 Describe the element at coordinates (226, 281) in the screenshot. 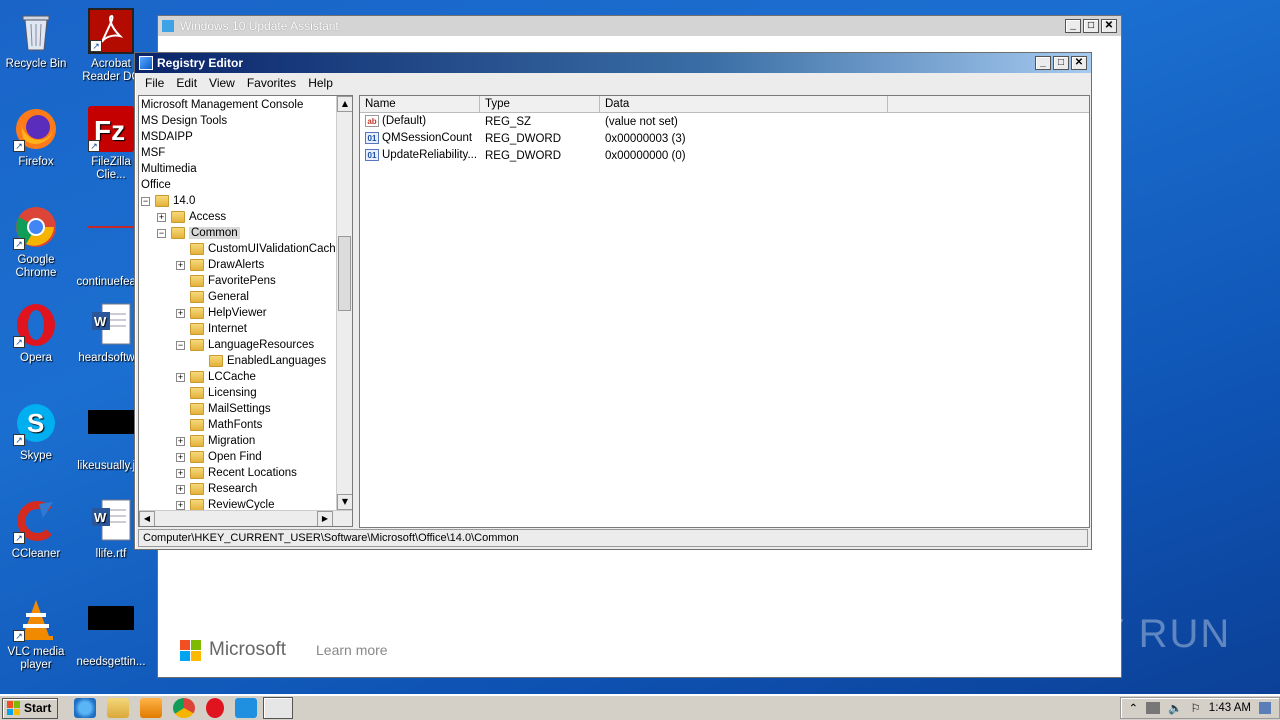

I see `tree-item: FavoritePens` at that location.